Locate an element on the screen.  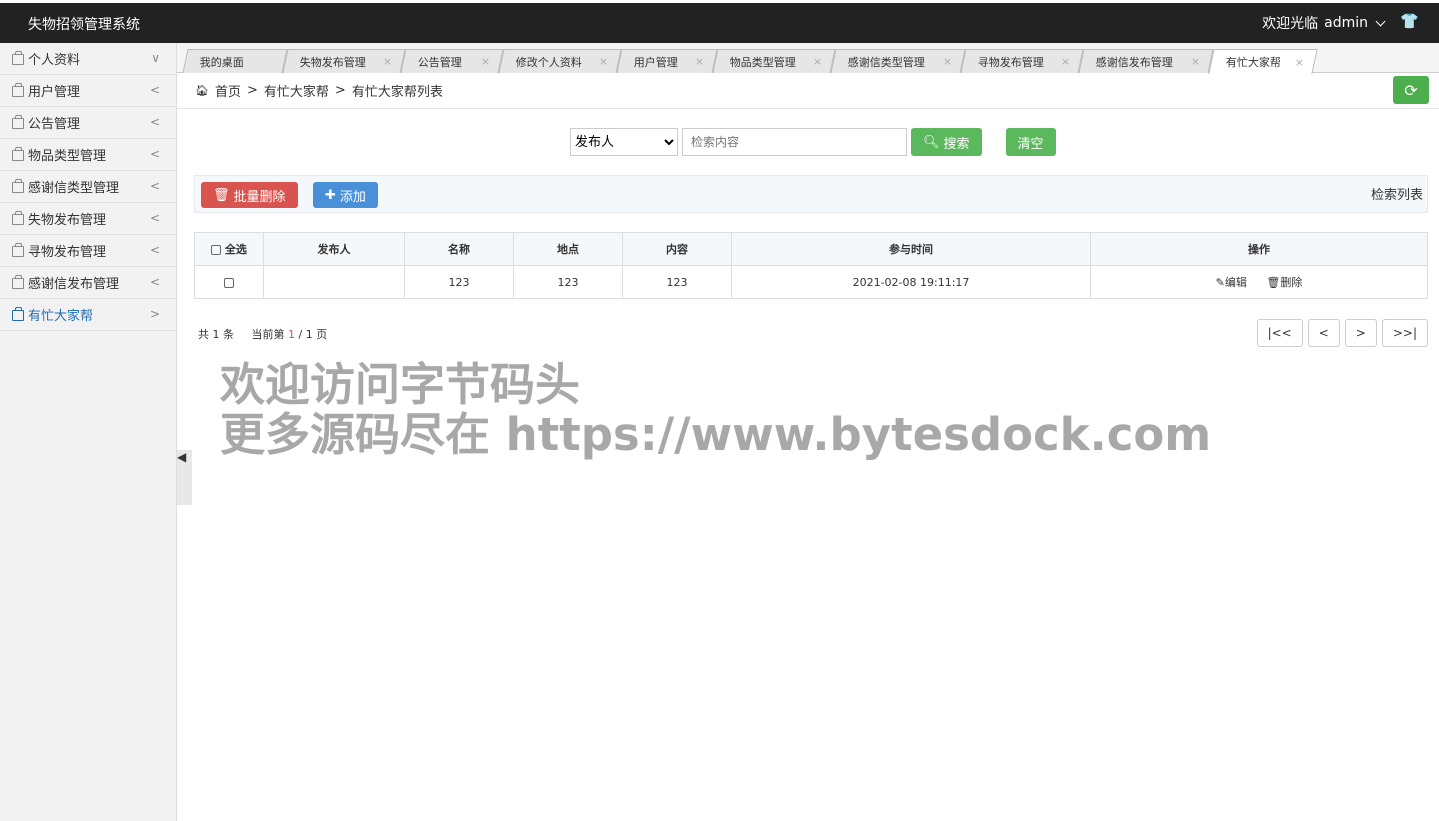
sidebar-item-profile: 个人资料 ∨ is located at coordinates (88, 59).